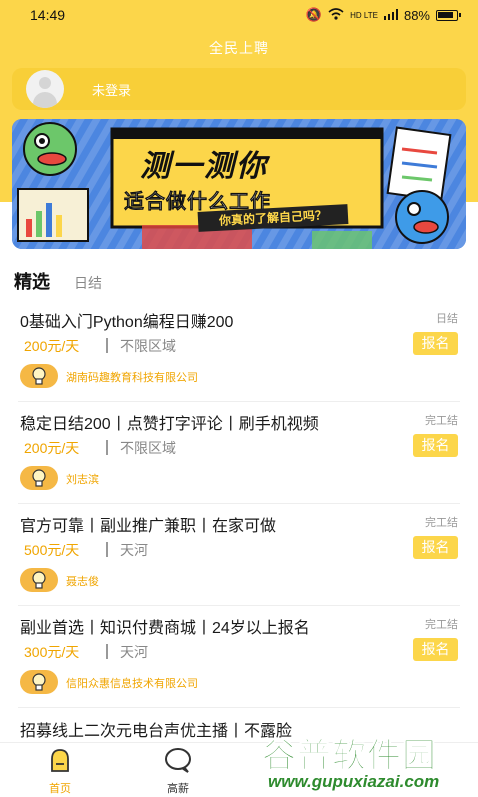  I want to click on status-bar: 14:49 🔕 HD LTE 88%, so click(239, 15).